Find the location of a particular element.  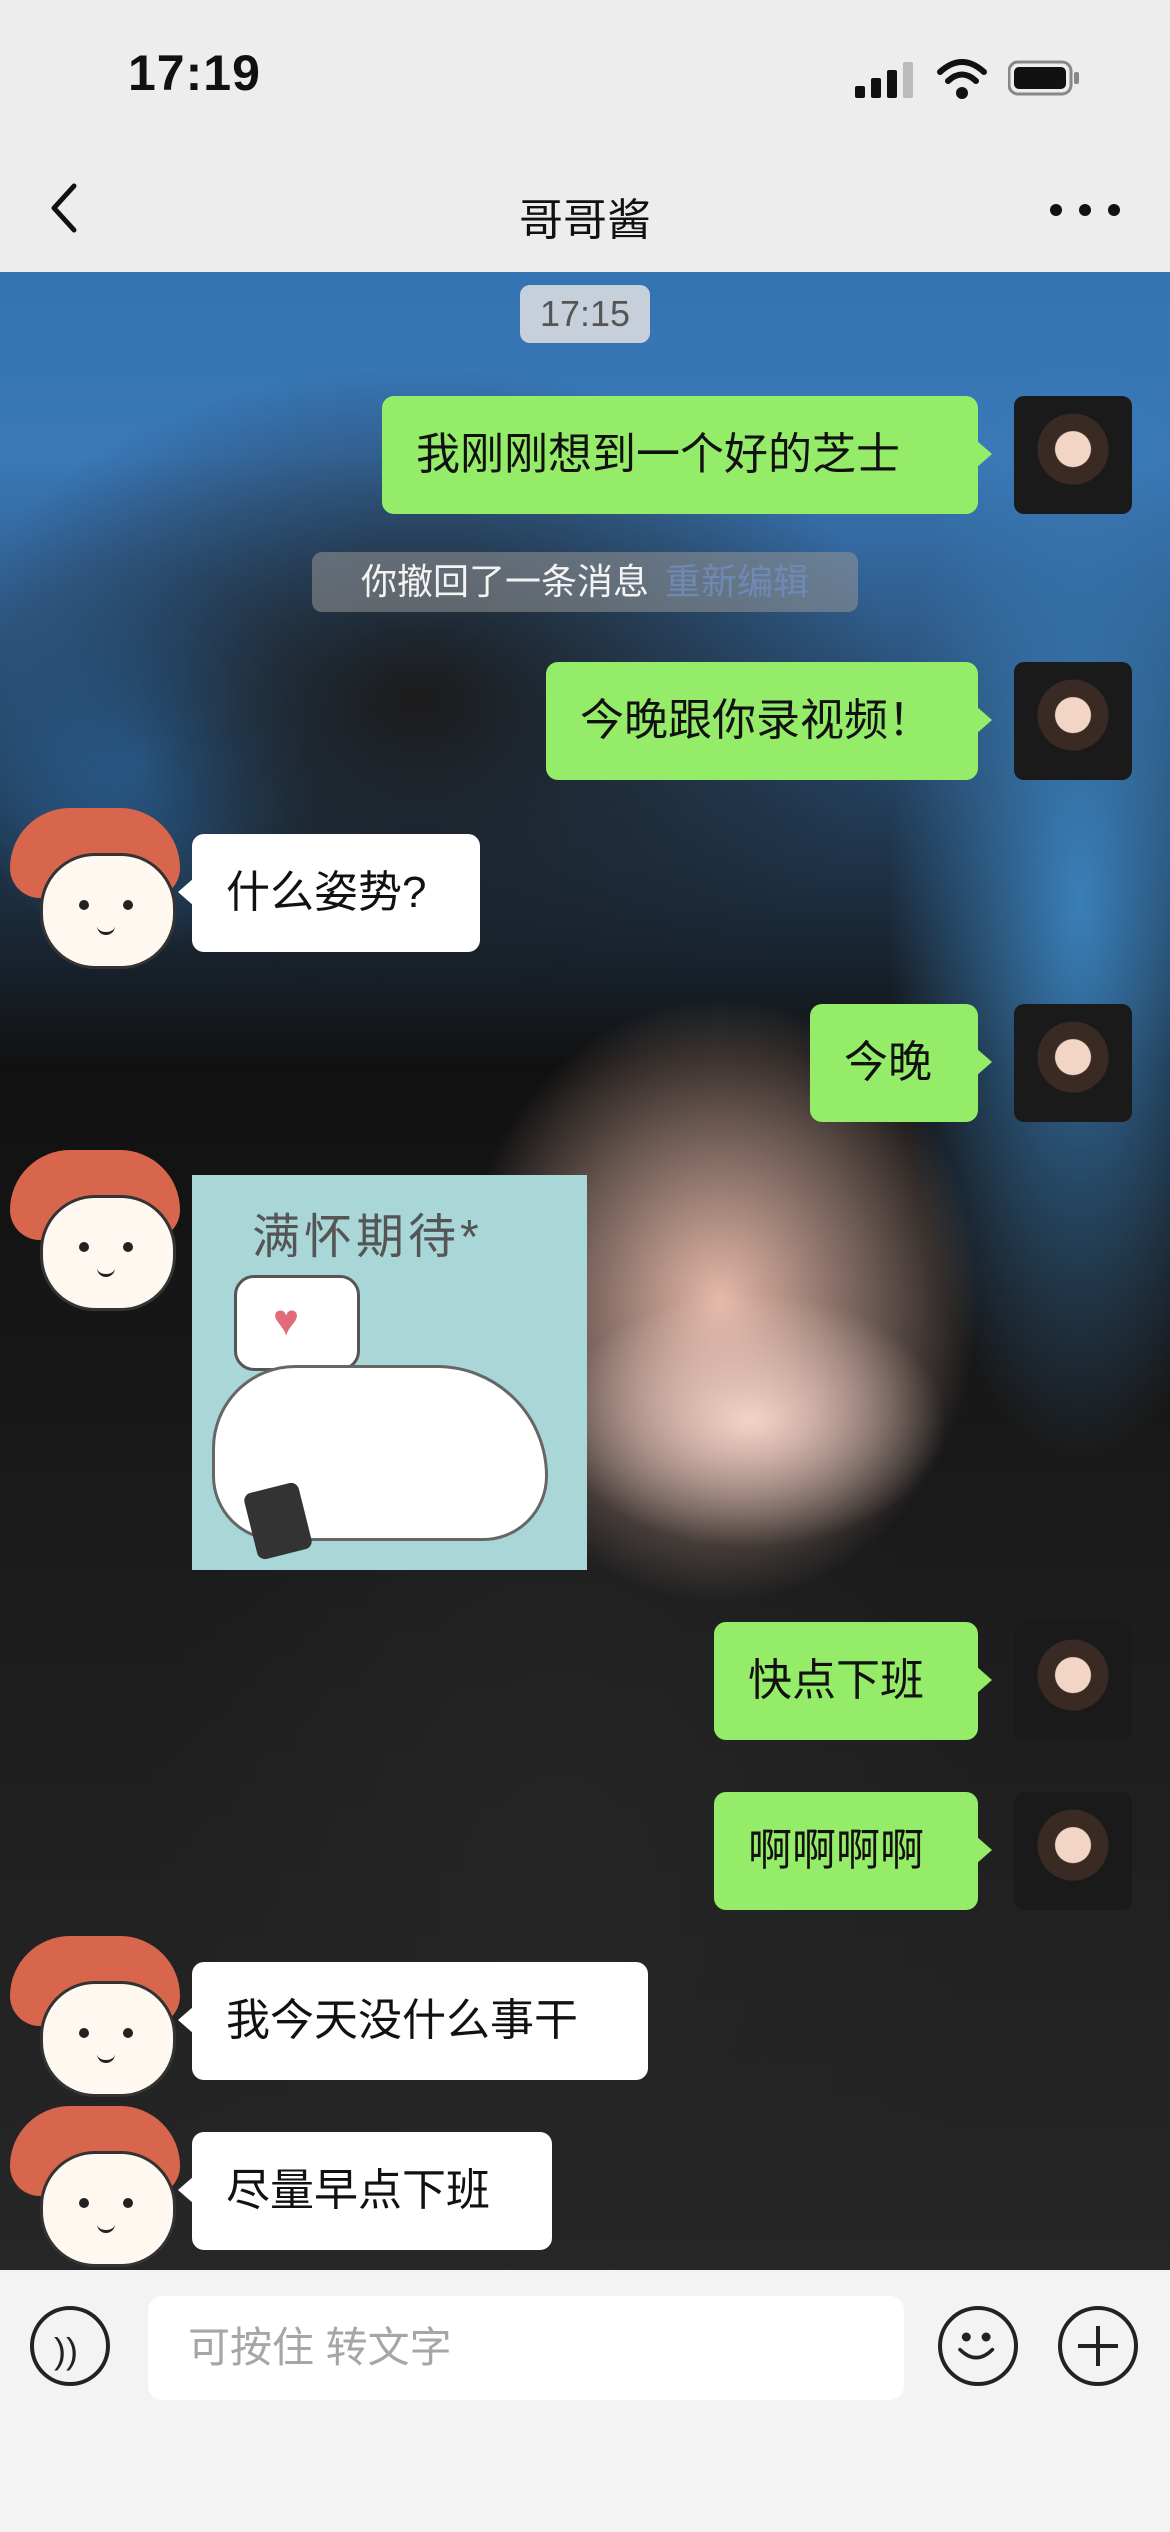

plus-icon is located at coordinates (1098, 2346).